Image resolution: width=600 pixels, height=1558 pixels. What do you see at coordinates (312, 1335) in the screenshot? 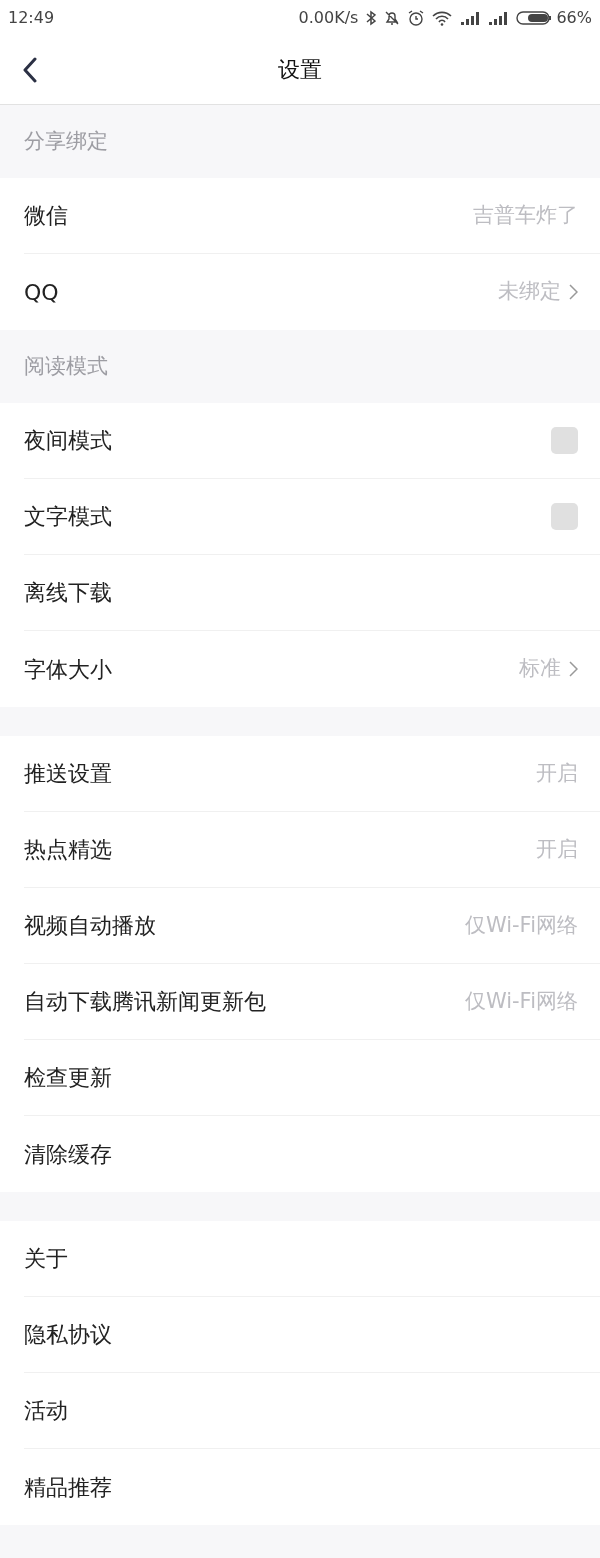
I see `settings-row: 隐私协议` at bounding box center [312, 1335].